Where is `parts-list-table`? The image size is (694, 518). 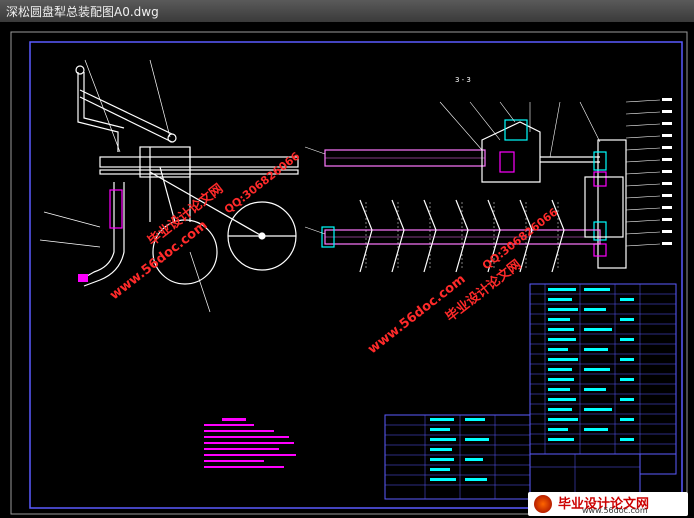
parts-list-table is located at coordinates (603, 369).